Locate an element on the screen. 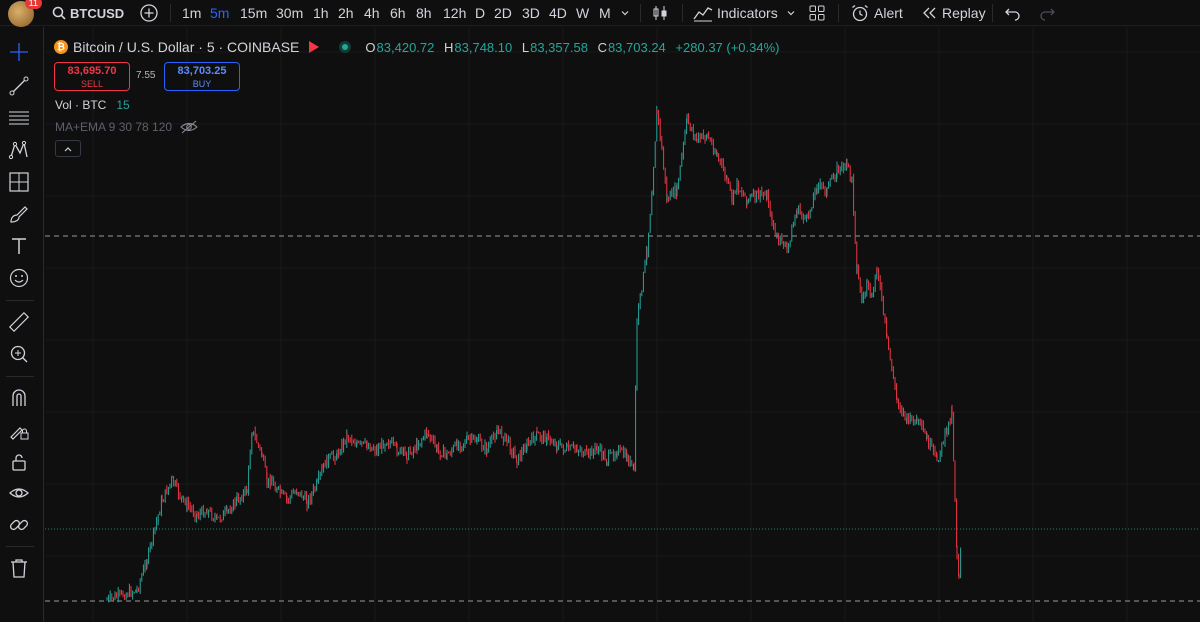  change-value: +280.37 (+0.34%) is located at coordinates (727, 47).